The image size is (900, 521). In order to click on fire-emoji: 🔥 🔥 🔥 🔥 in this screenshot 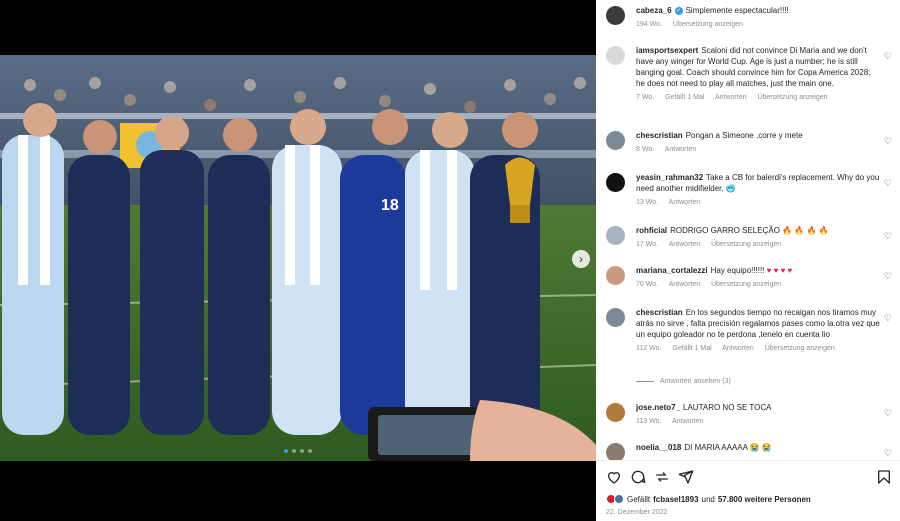, I will do `click(805, 230)`.